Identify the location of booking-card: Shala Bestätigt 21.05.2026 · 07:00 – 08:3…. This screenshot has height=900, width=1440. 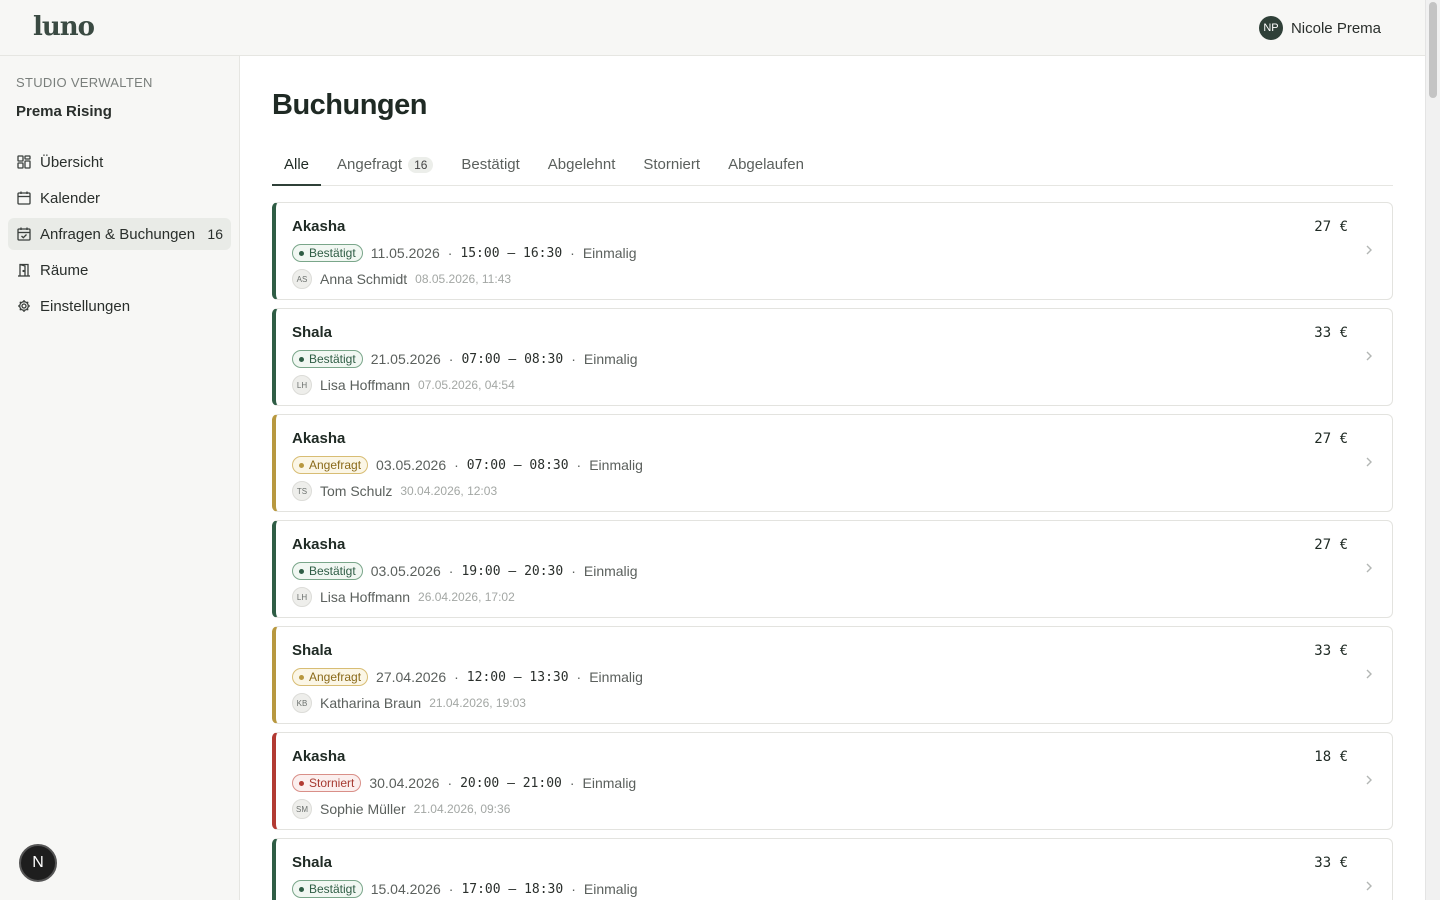
(832, 357).